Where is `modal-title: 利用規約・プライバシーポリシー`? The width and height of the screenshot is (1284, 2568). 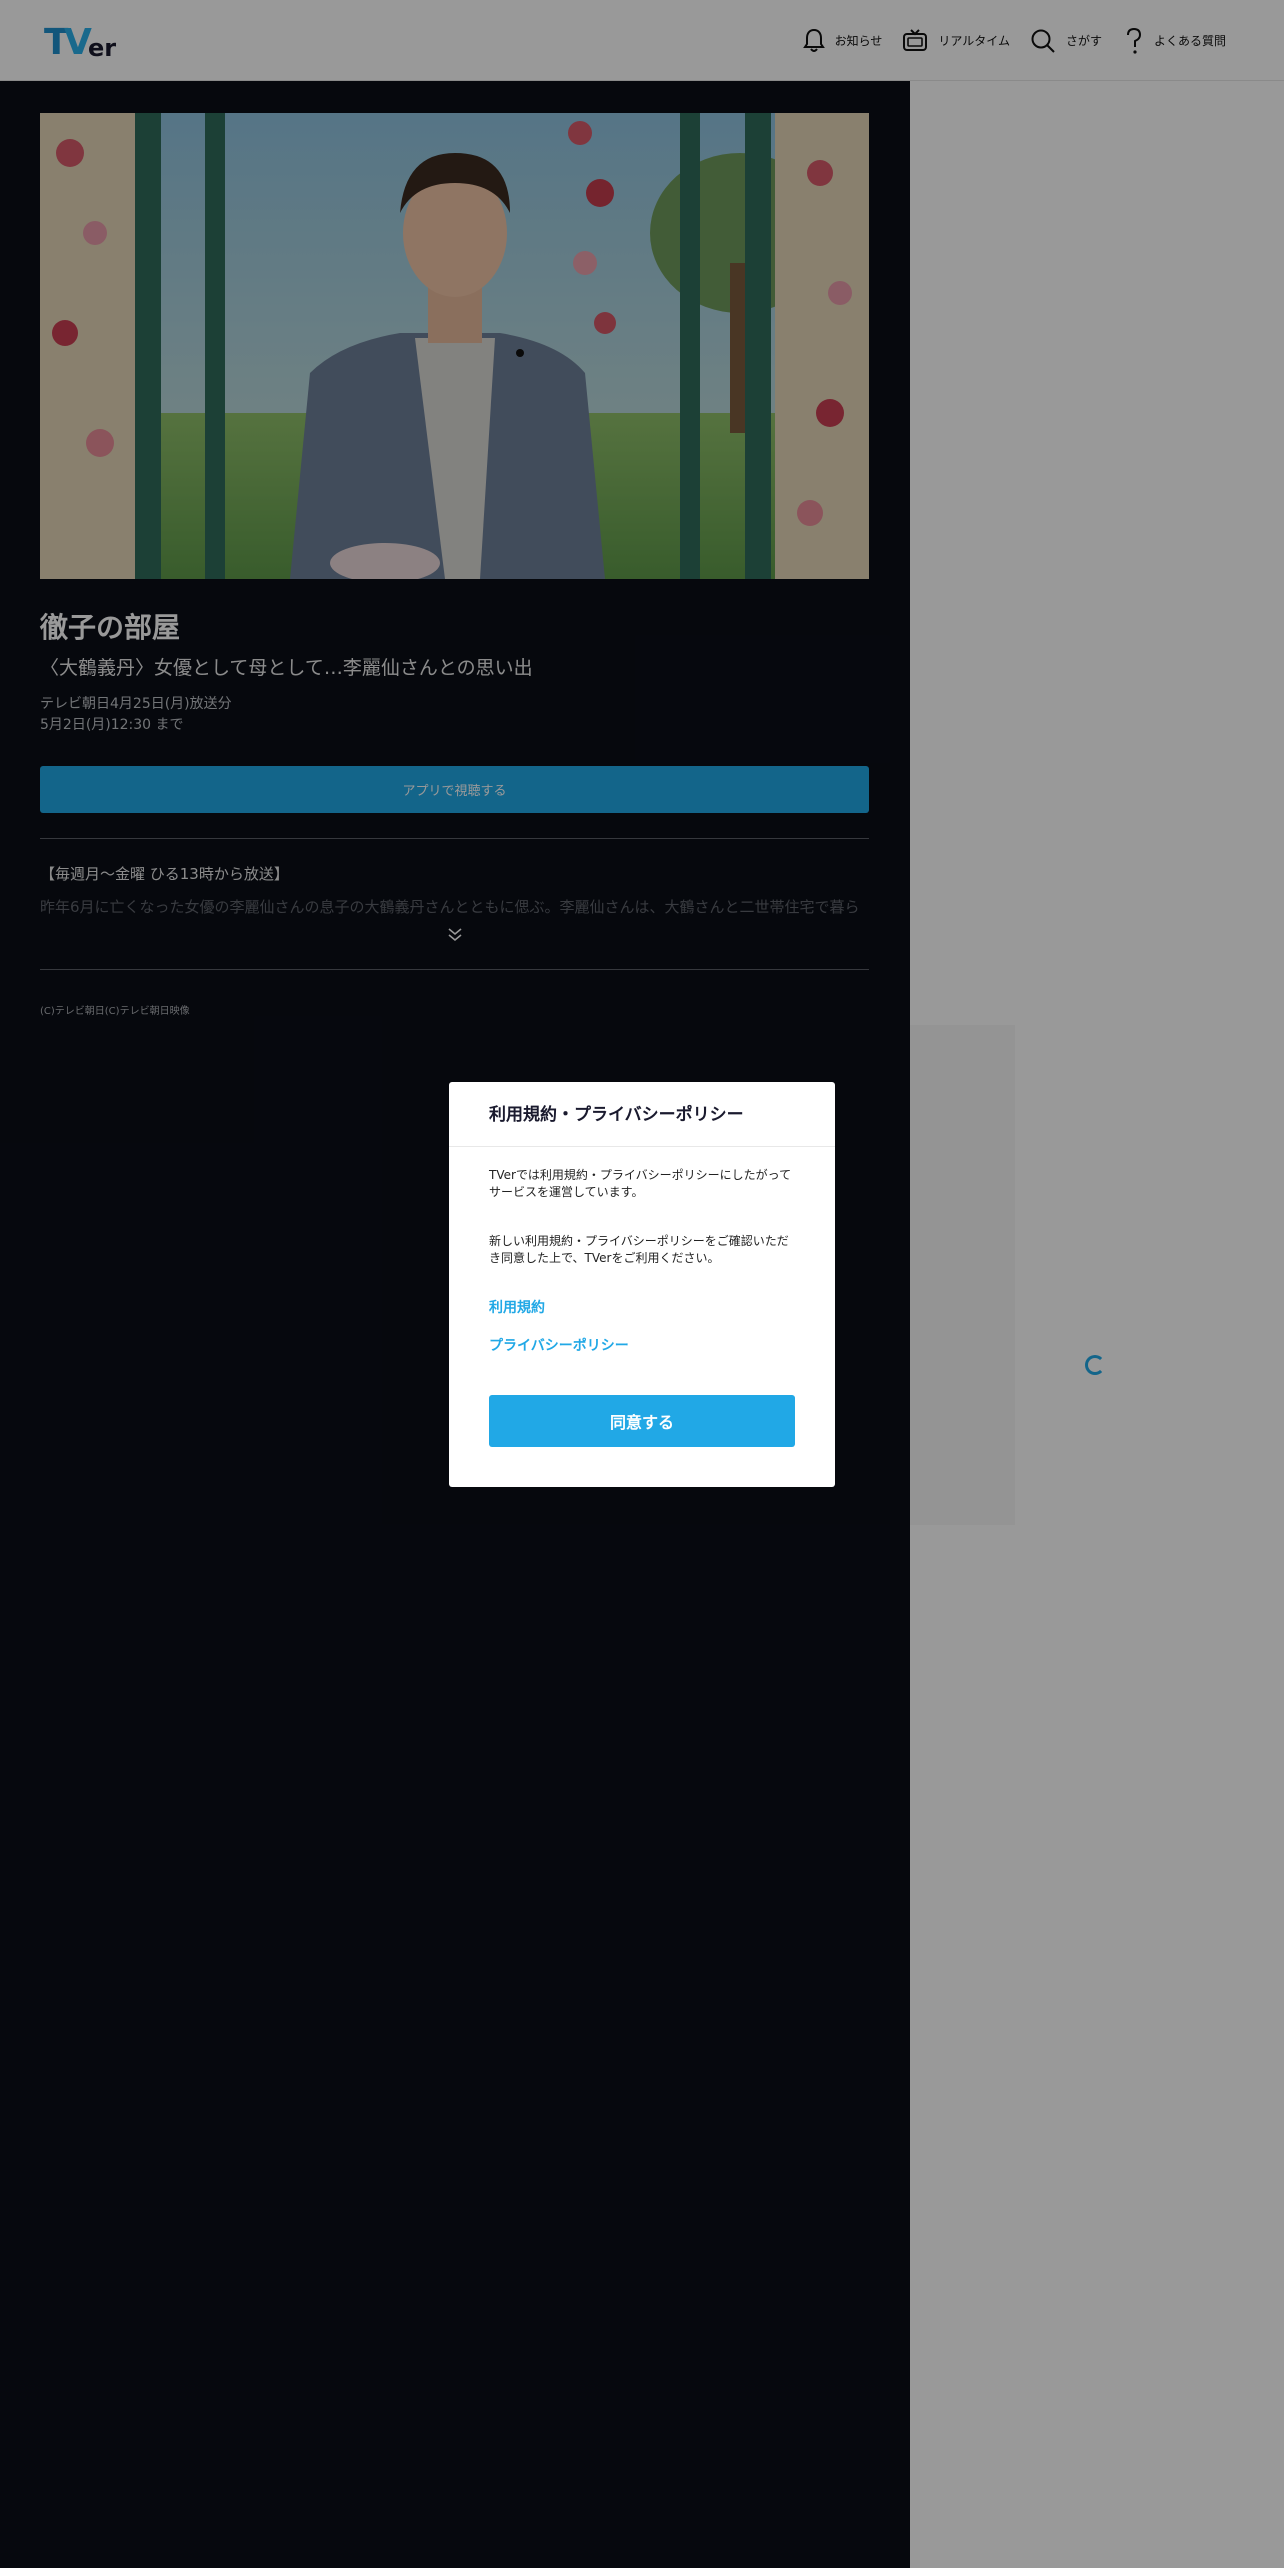 modal-title: 利用規約・プライバシーポリシー is located at coordinates (616, 1115).